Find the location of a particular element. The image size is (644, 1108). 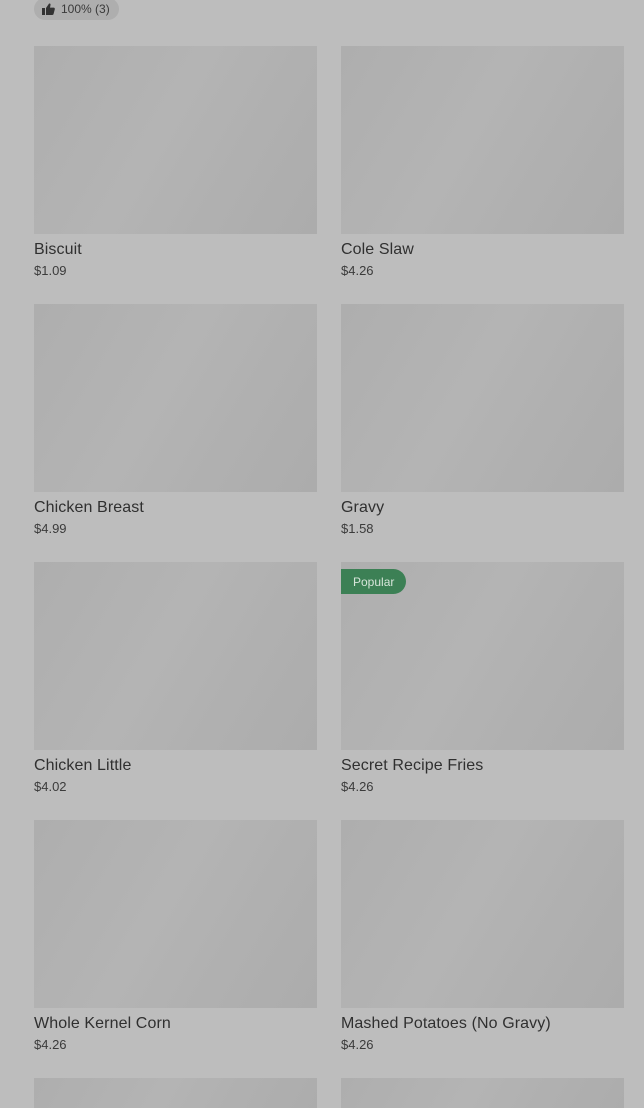

rating-text: 100% (3) is located at coordinates (85, 9).